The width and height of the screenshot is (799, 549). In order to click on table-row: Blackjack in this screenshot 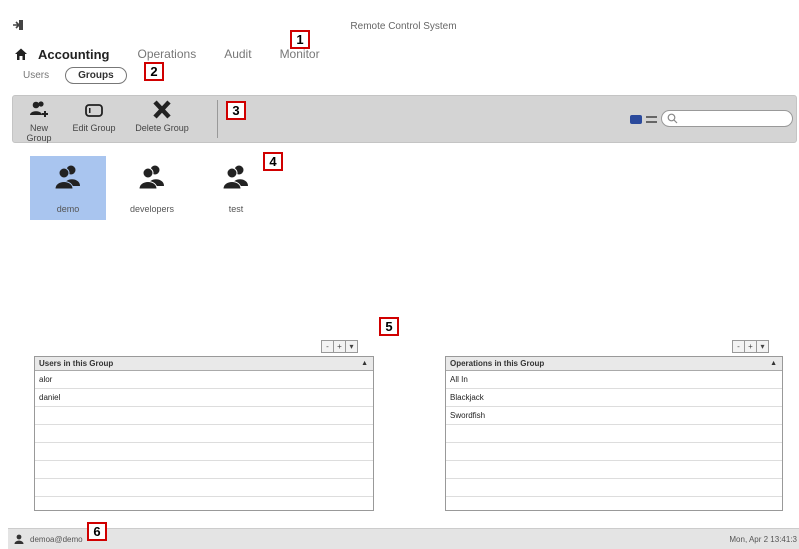, I will do `click(614, 398)`.